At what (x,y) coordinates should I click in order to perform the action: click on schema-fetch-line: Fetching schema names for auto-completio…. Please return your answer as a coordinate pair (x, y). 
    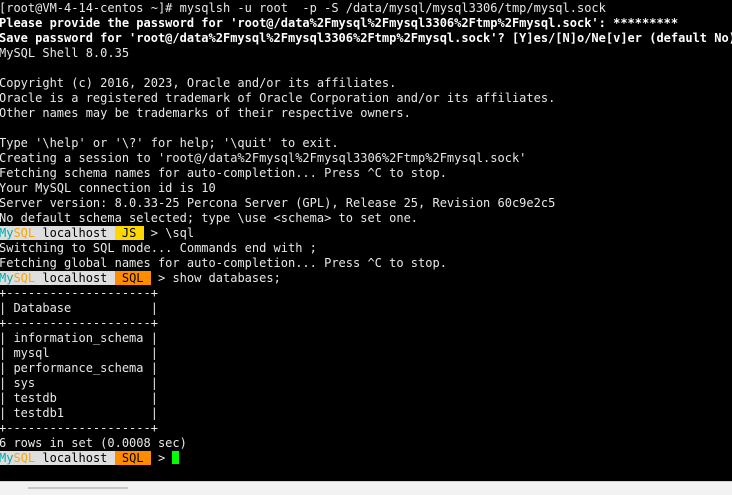
    Looking at the image, I should click on (223, 173).